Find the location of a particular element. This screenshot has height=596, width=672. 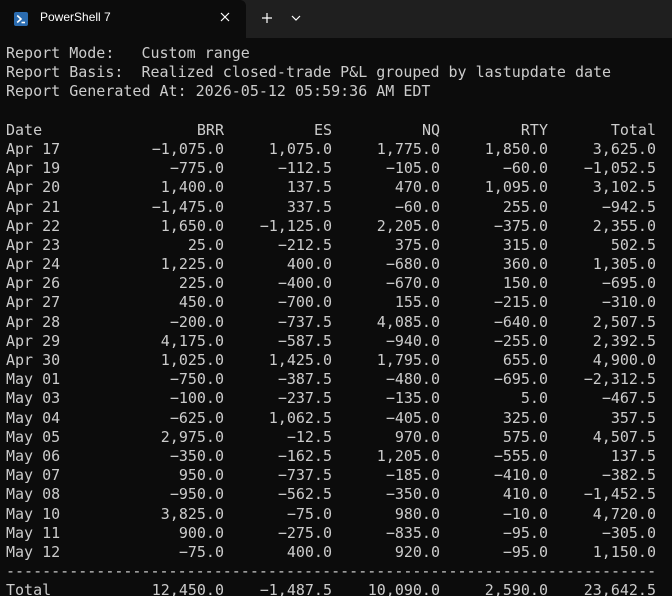

cell-total: 137.5 is located at coordinates (633, 455).